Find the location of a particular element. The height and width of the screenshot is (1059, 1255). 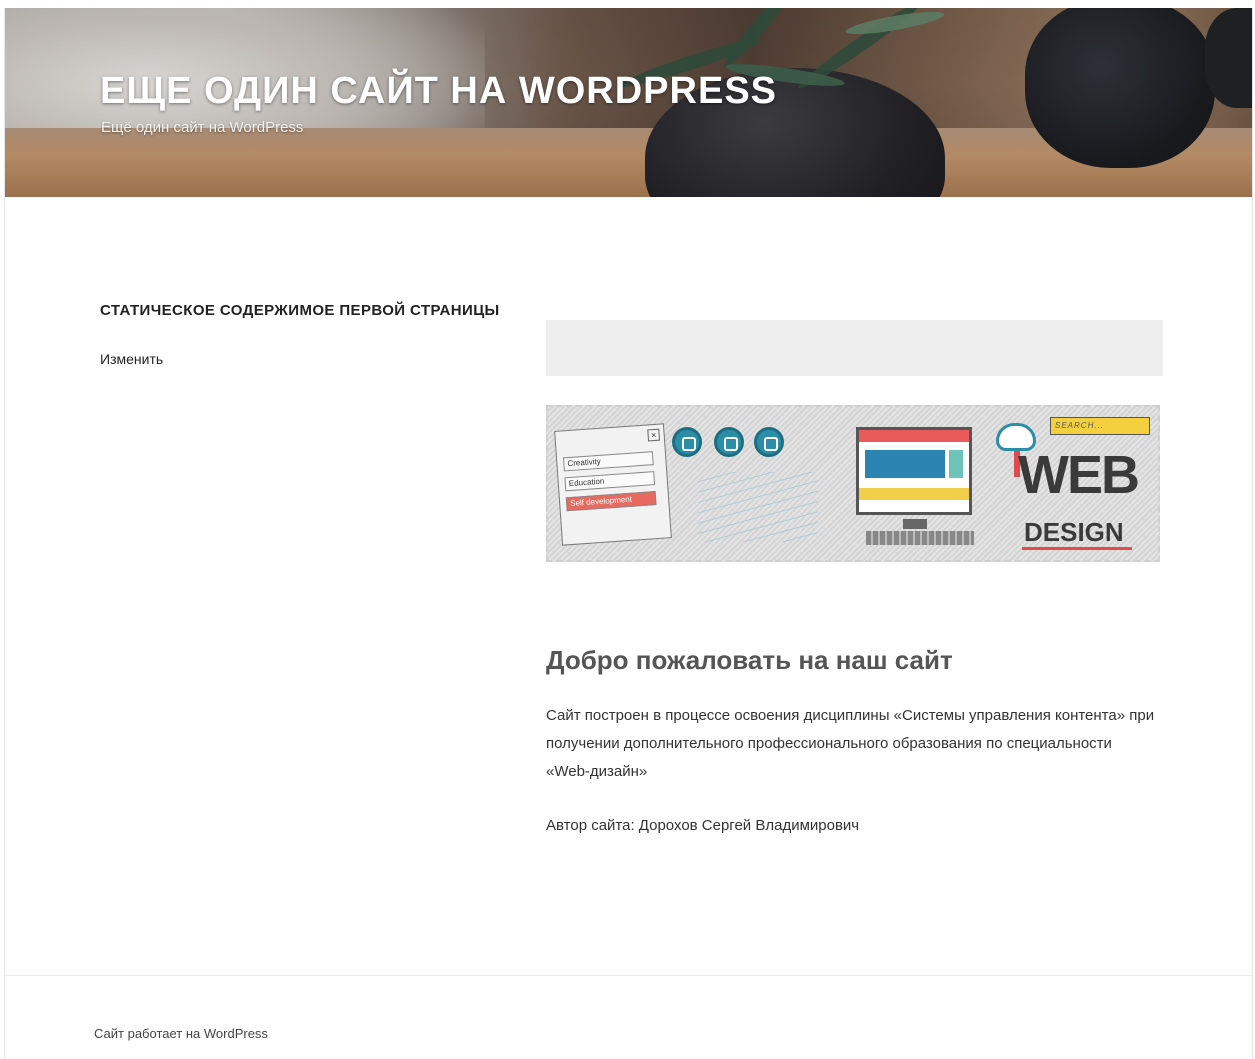

chat-icon is located at coordinates (769, 442).